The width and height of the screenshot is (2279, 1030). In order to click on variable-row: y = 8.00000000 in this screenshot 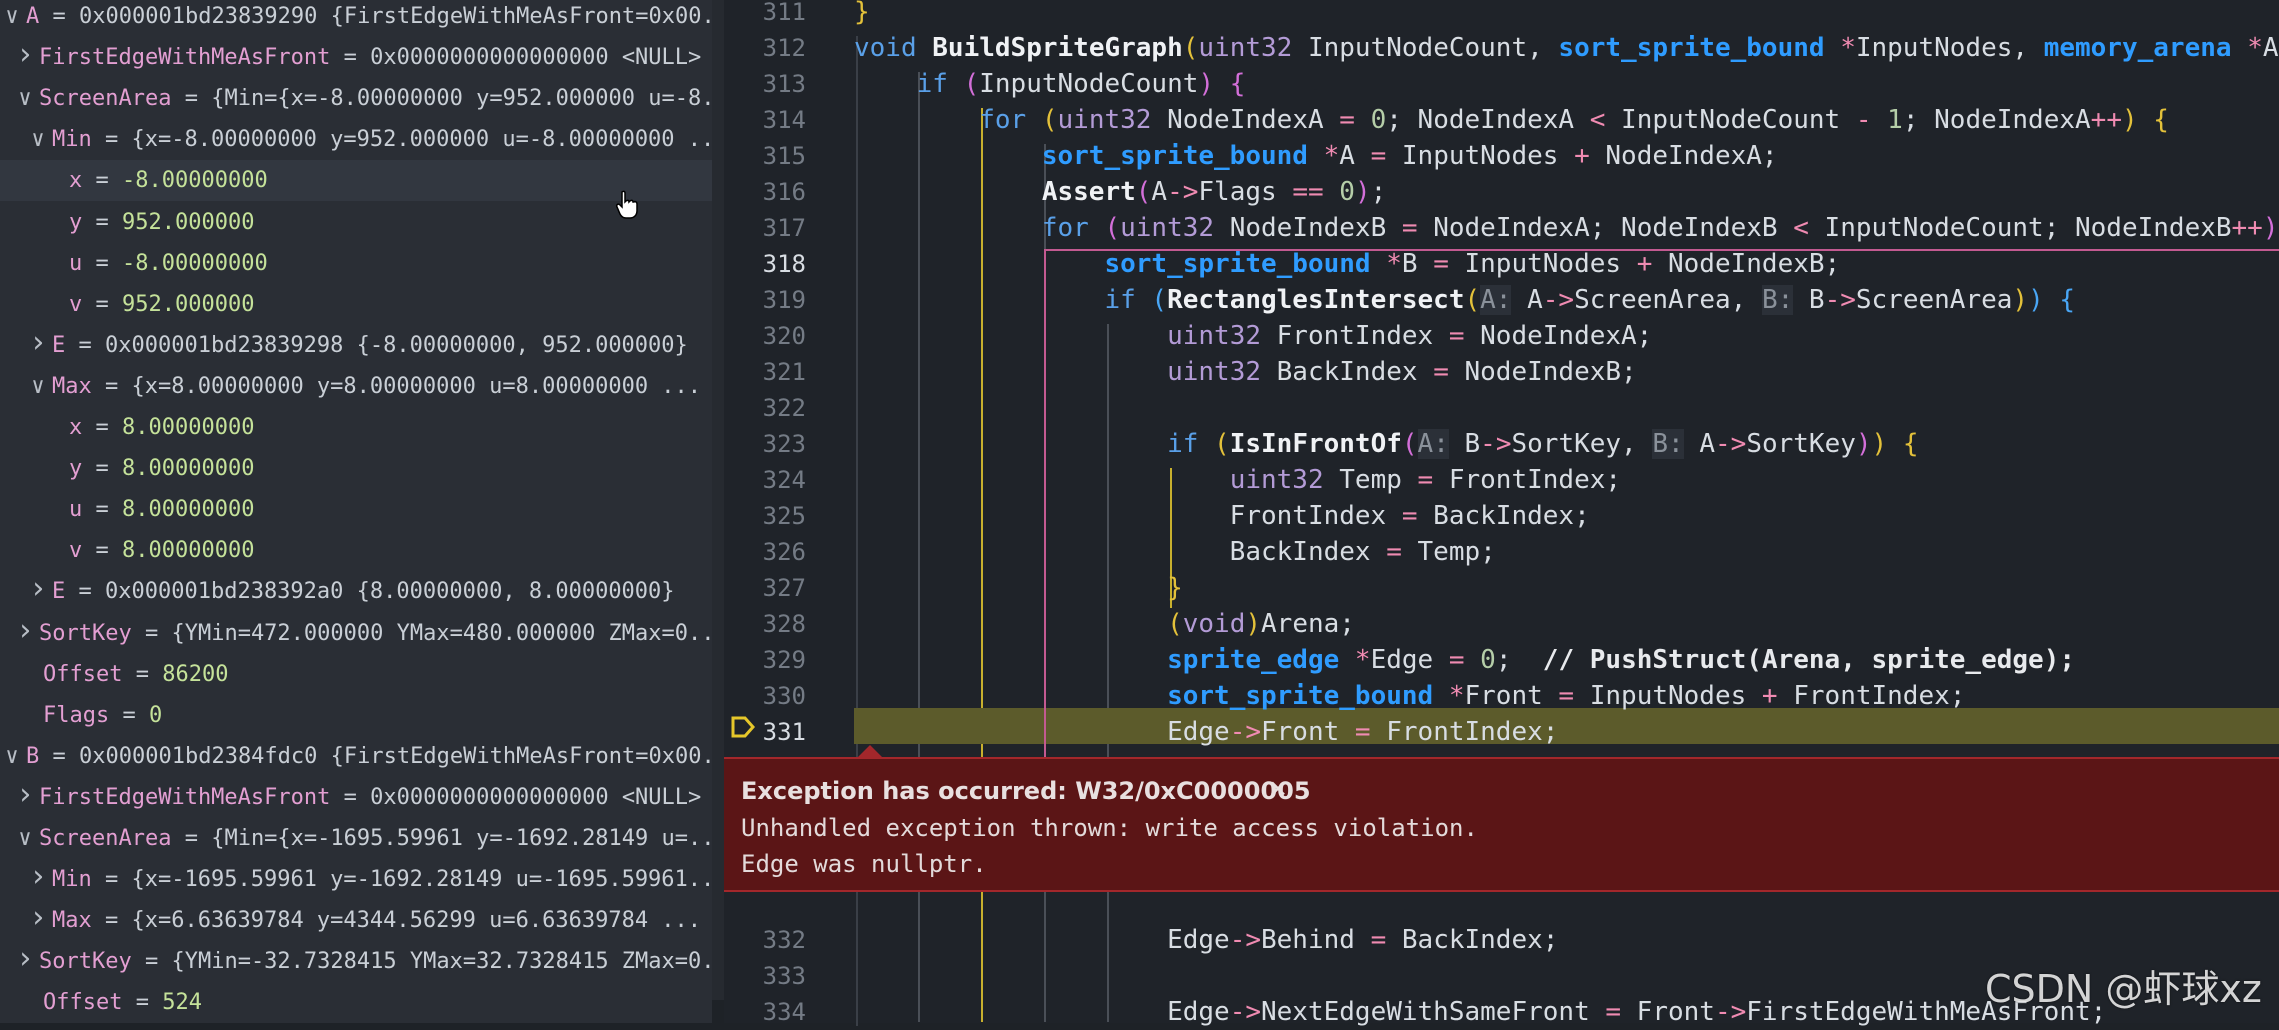, I will do `click(356, 468)`.